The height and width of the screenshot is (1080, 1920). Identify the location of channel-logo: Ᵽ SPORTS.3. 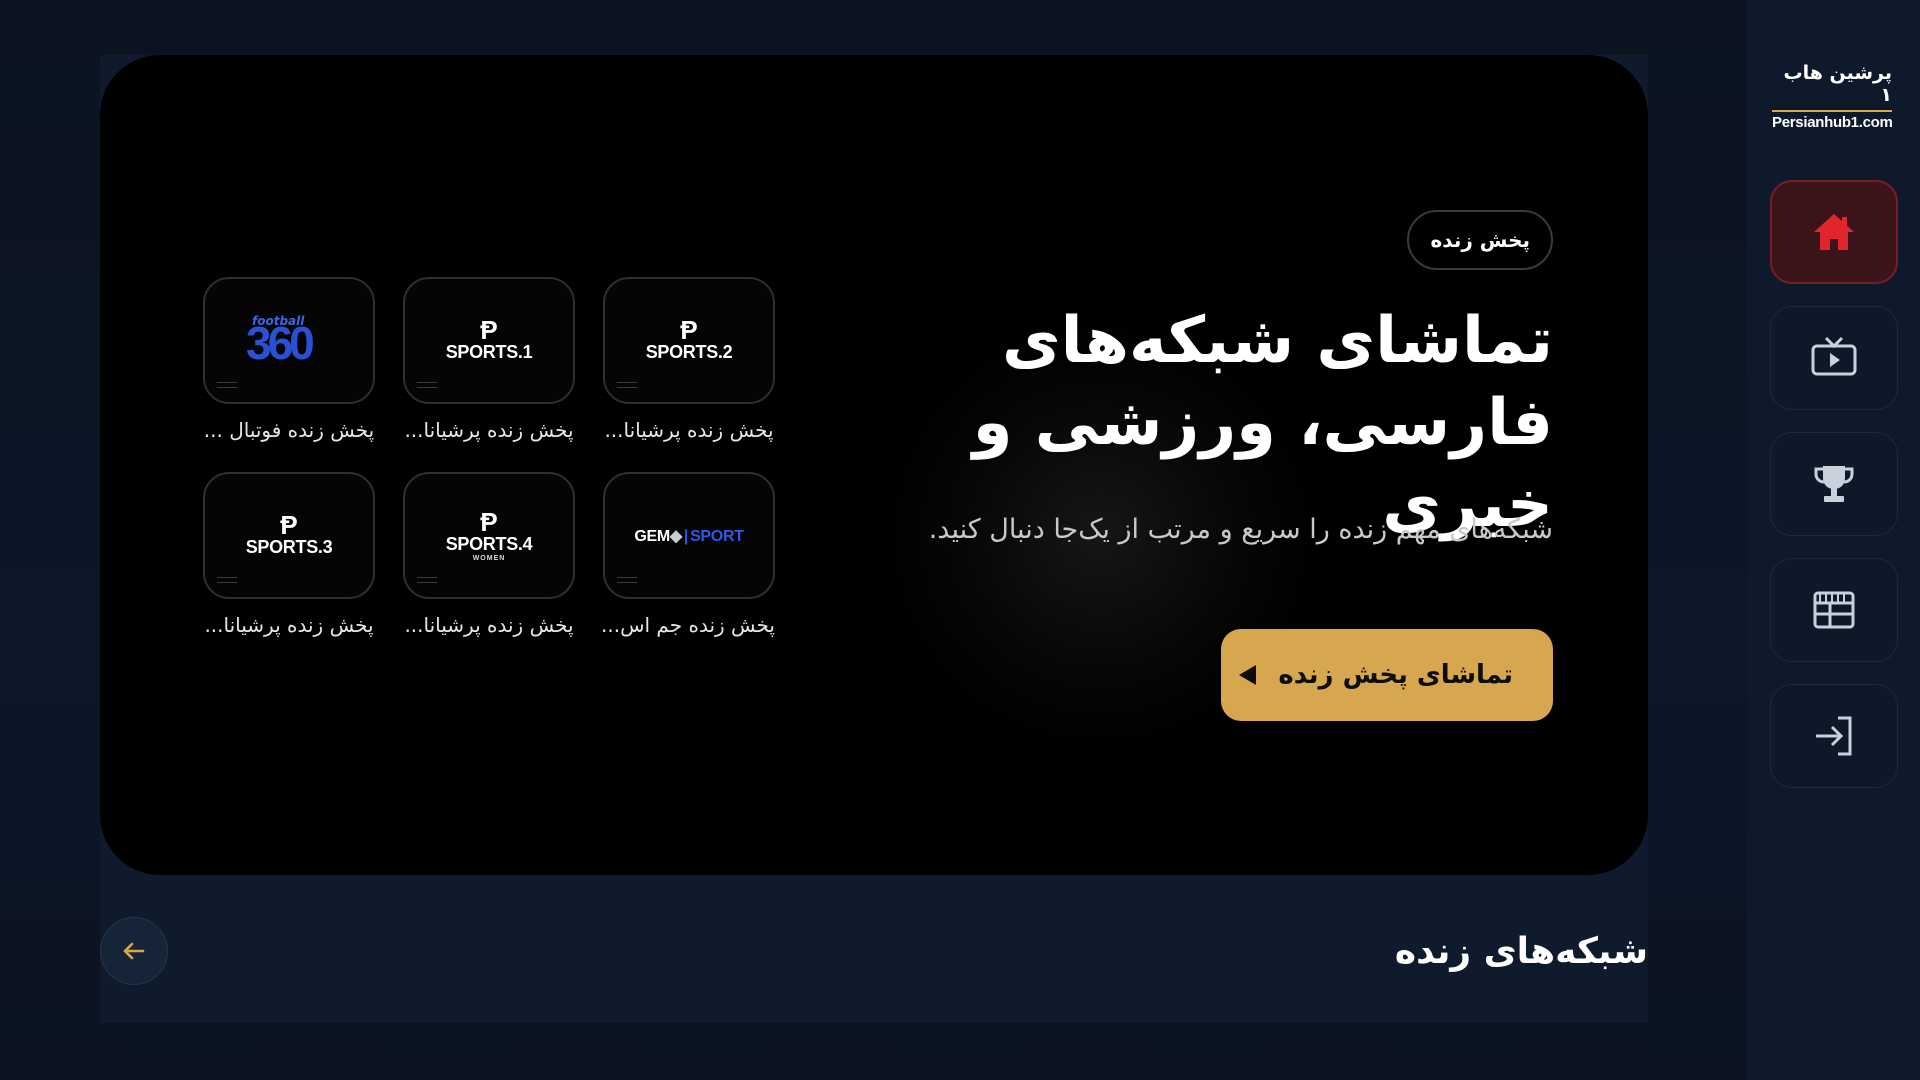
(289, 535).